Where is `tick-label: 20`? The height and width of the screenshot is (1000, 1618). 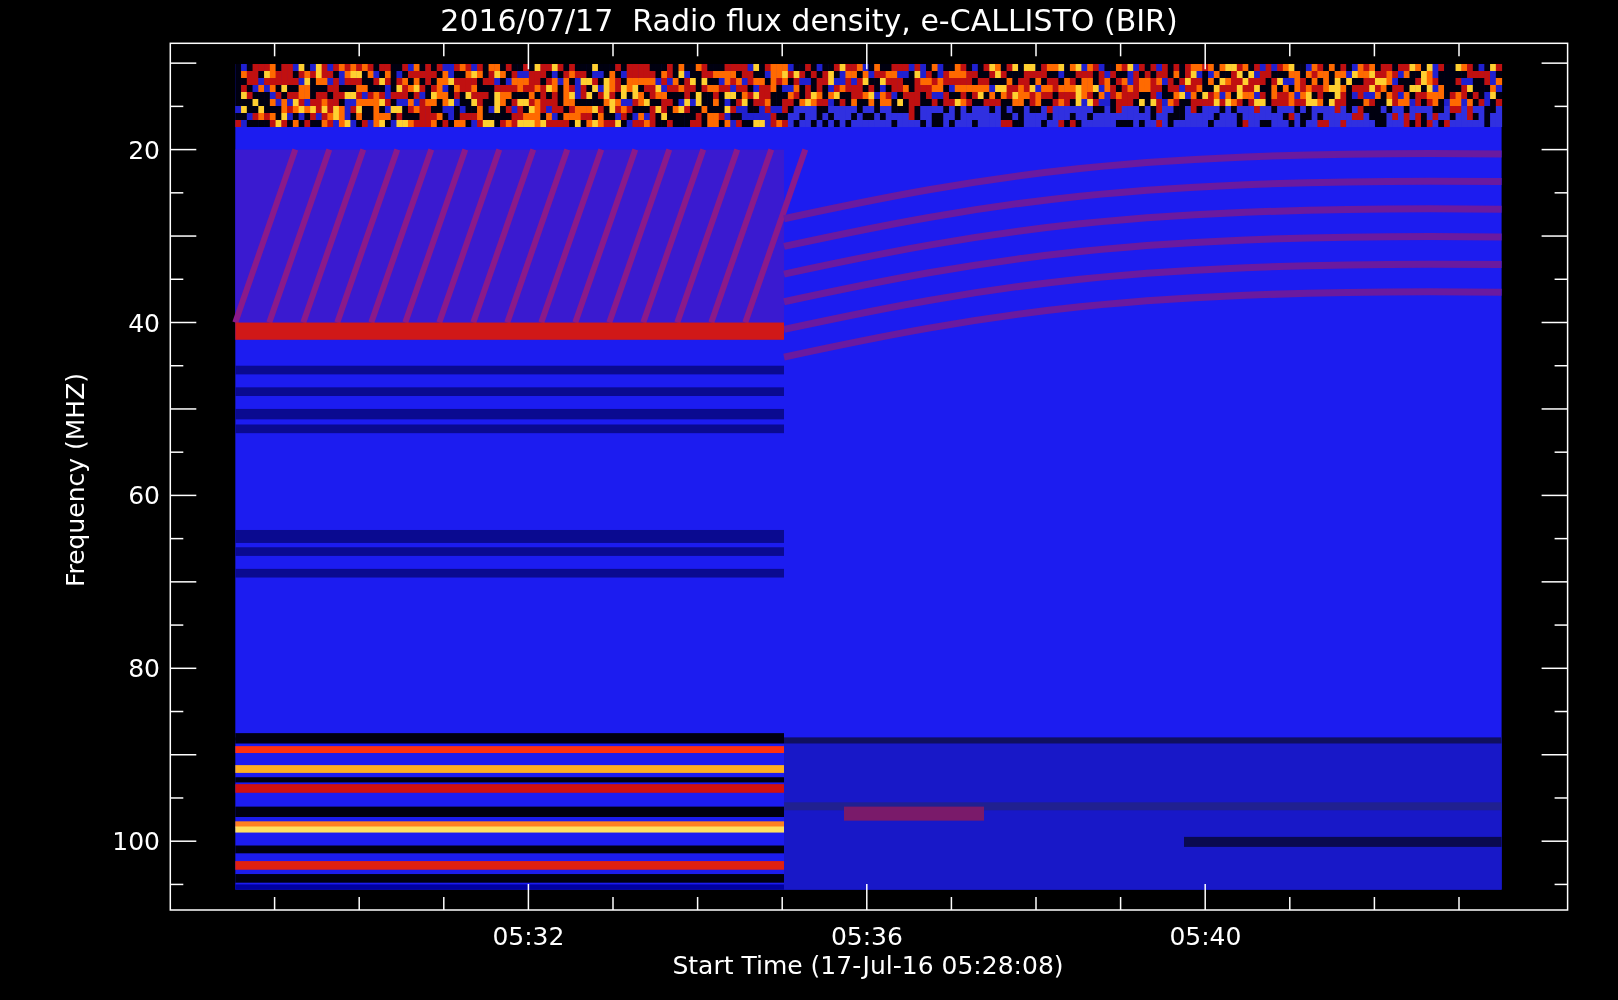
tick-label: 20 is located at coordinates (144, 150).